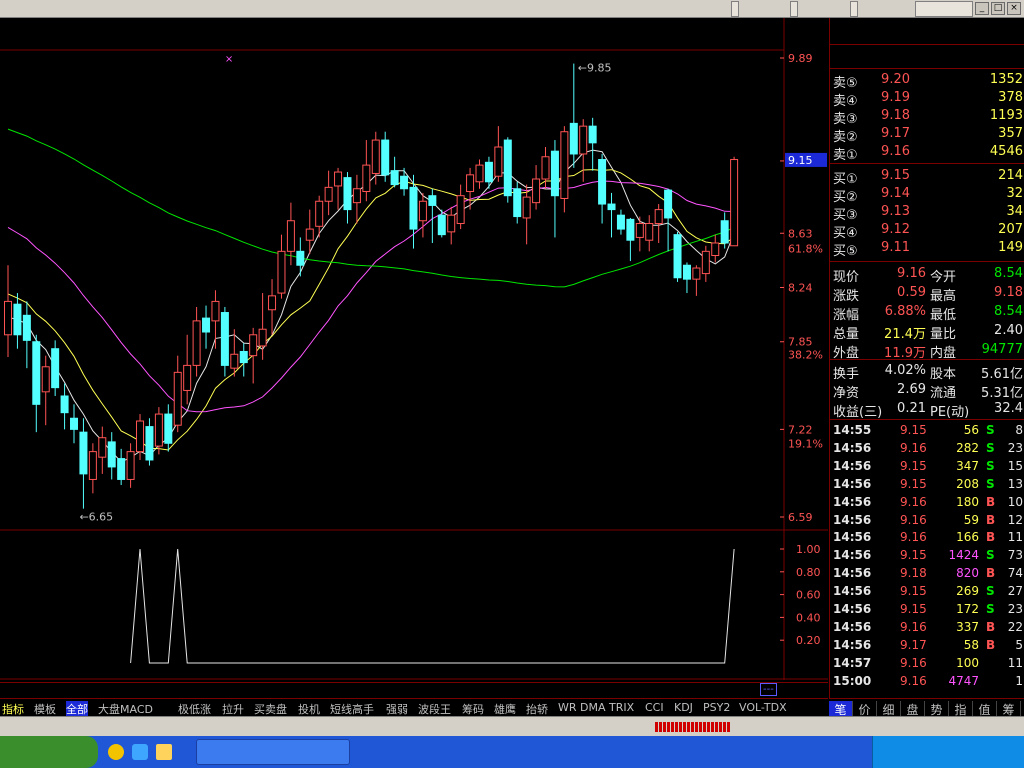 The height and width of the screenshot is (768, 1024). What do you see at coordinates (125, 709) in the screenshot?
I see `indicator-tab: 大盘MACD` at bounding box center [125, 709].